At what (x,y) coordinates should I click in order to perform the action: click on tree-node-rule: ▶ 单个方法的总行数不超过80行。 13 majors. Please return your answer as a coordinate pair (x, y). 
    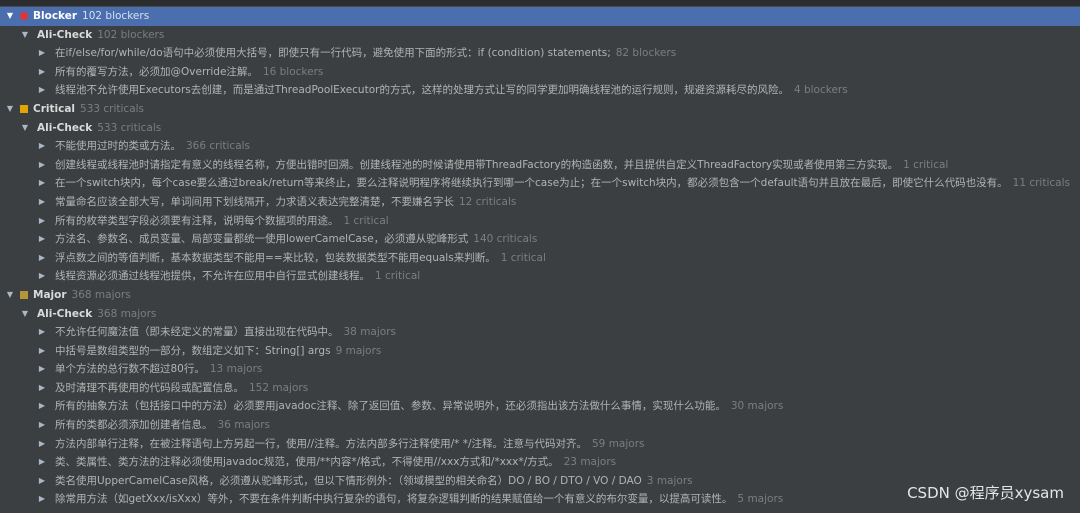
    Looking at the image, I should click on (540, 369).